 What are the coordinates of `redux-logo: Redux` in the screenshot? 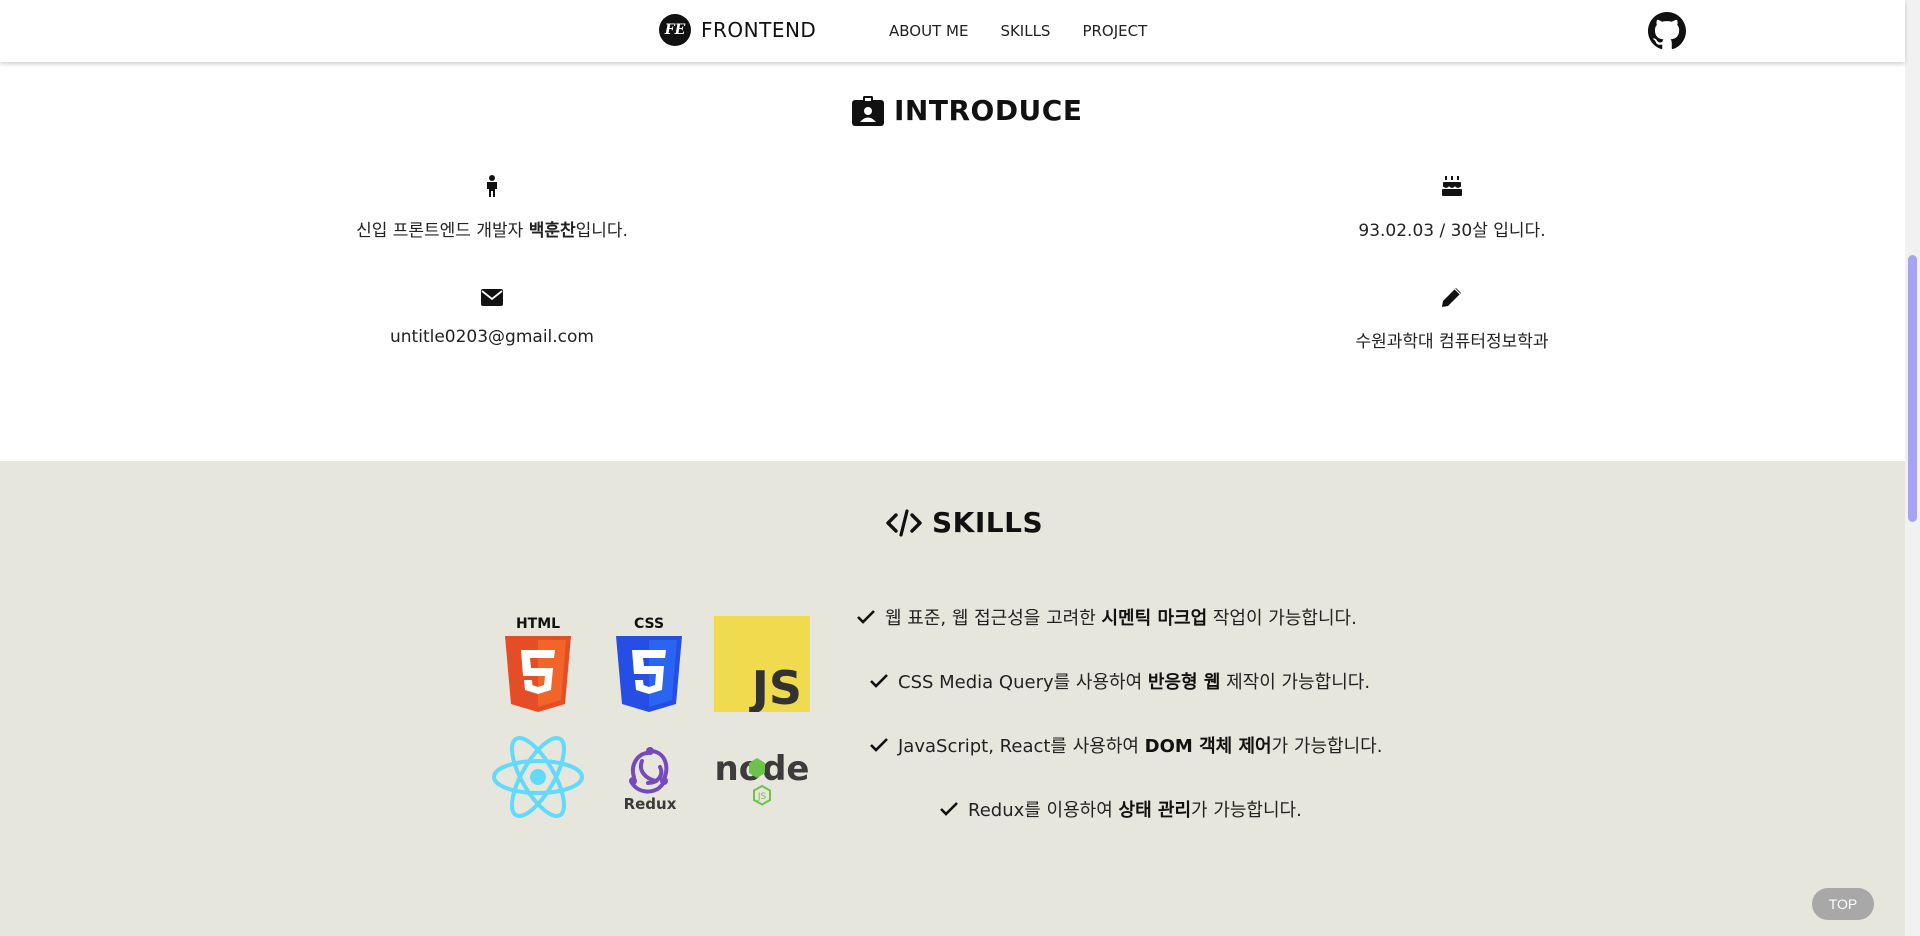 It's located at (650, 780).